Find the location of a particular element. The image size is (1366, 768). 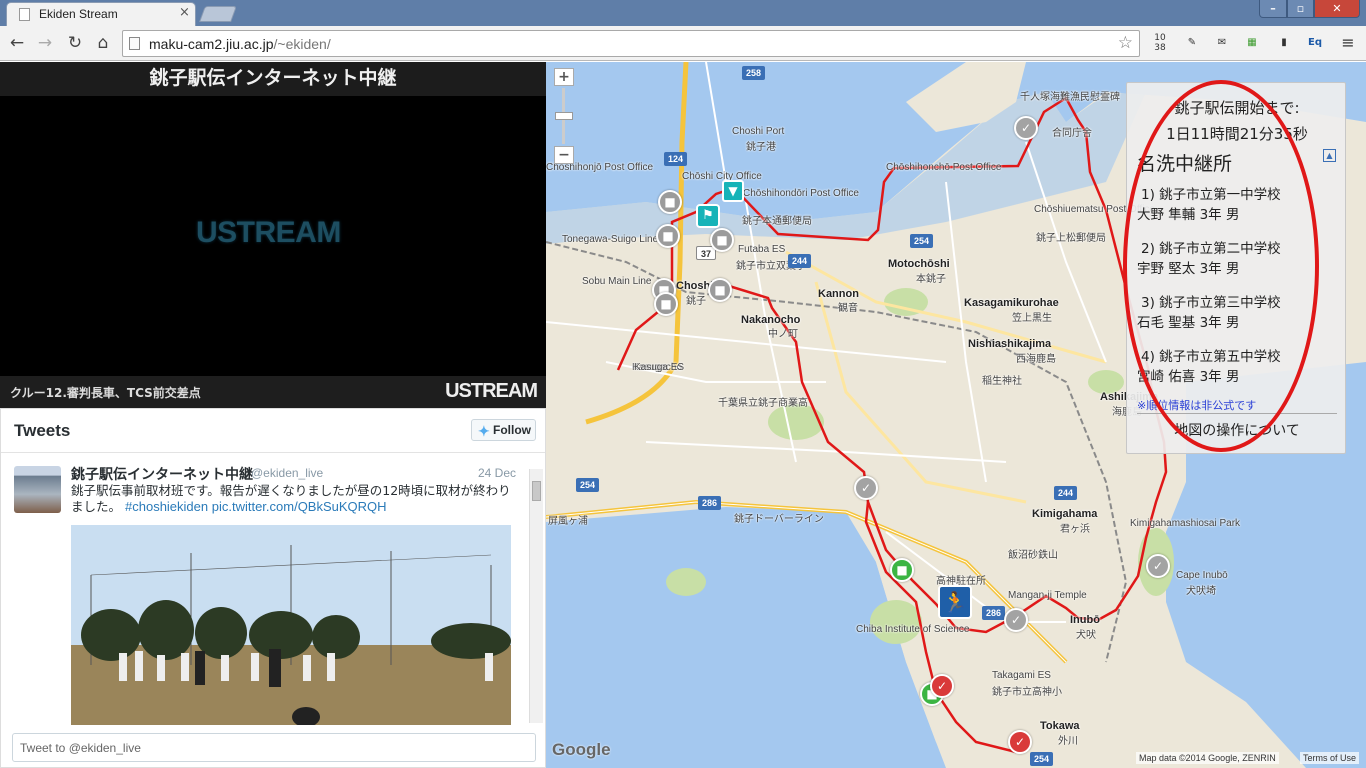

tab-strip: Ekiden Stream × – ▫ ✕ is located at coordinates (683, 13).